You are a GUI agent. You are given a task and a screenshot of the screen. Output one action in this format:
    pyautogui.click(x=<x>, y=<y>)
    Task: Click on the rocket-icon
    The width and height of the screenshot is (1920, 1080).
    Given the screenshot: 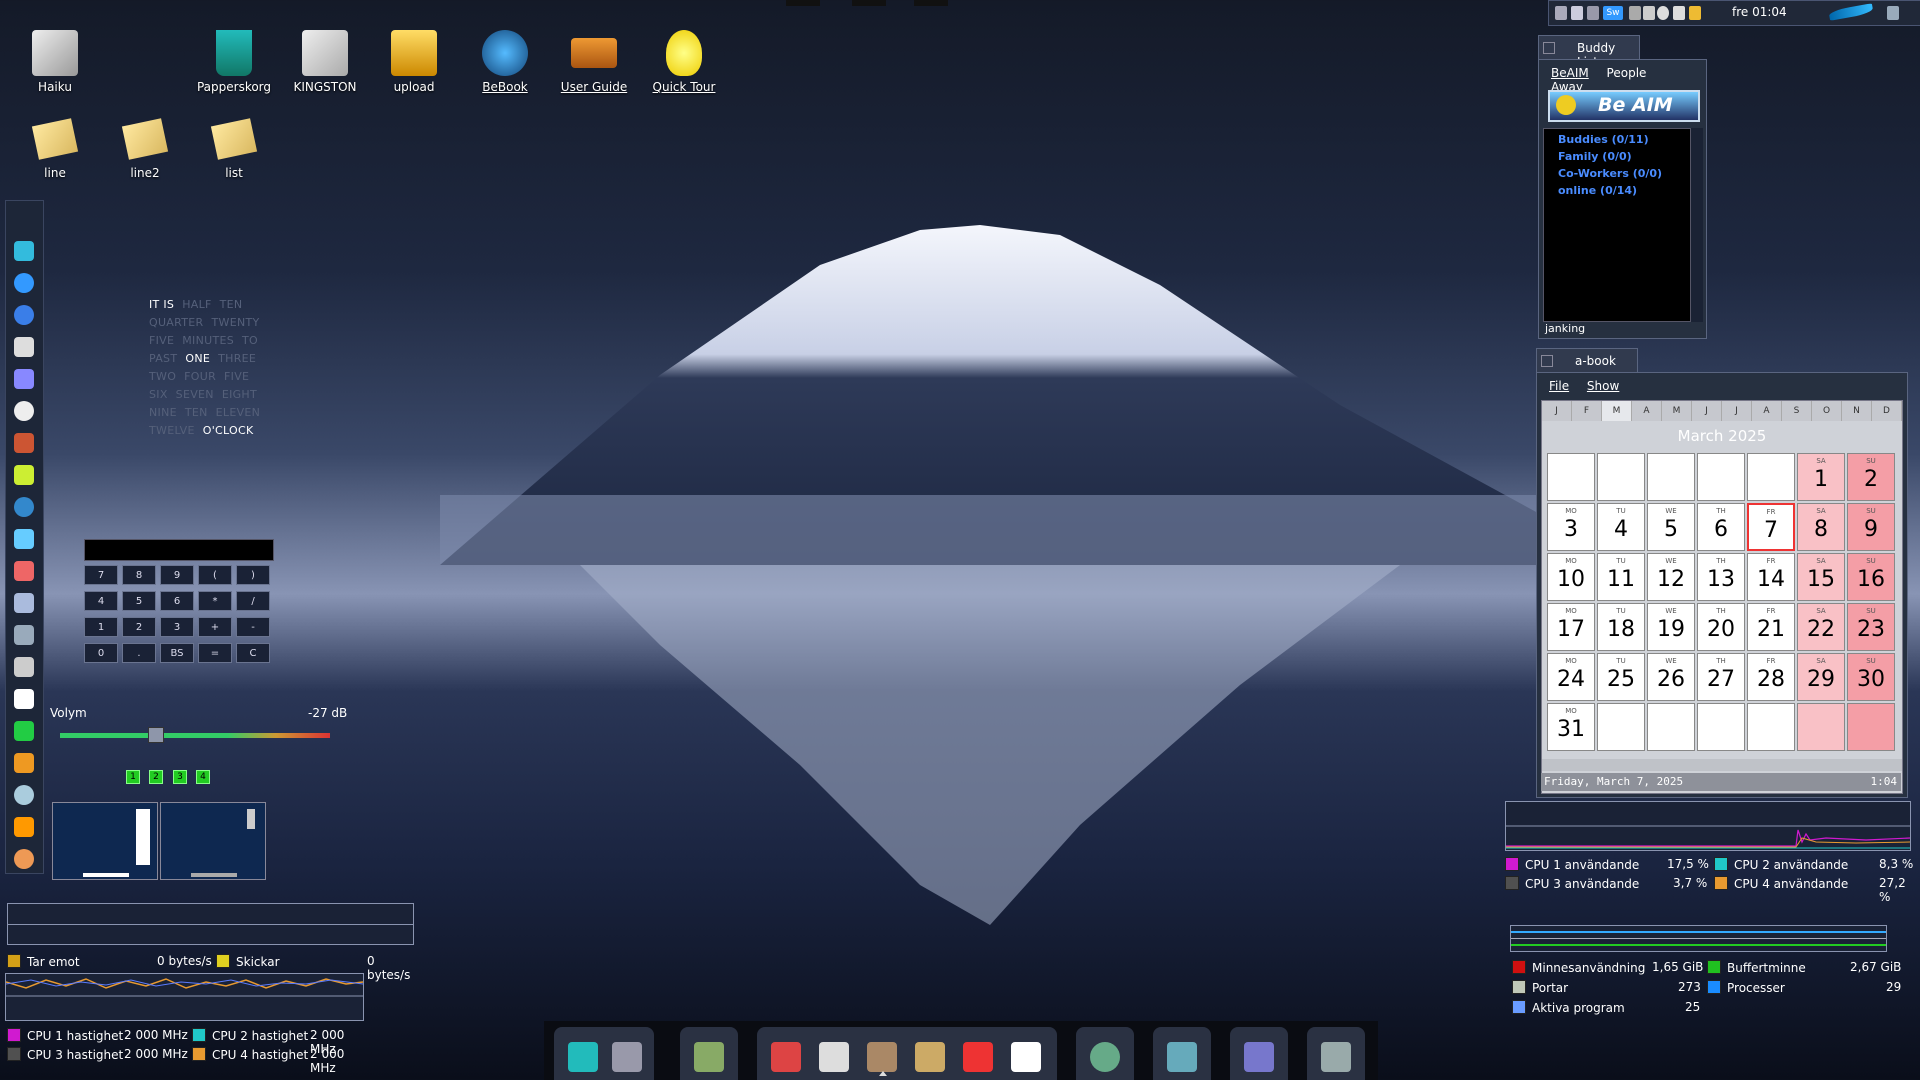 What is the action you would take?
    pyautogui.click(x=978, y=1057)
    